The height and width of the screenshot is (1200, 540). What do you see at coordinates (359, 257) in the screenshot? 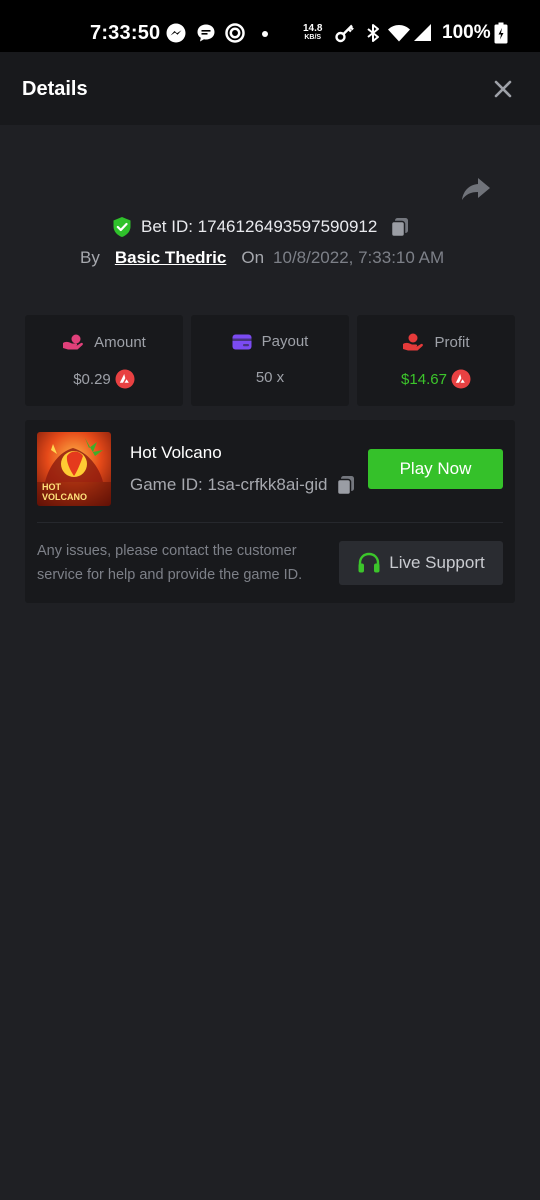
I see `bet-date: 10/8/2022, 7:33:10 AM` at bounding box center [359, 257].